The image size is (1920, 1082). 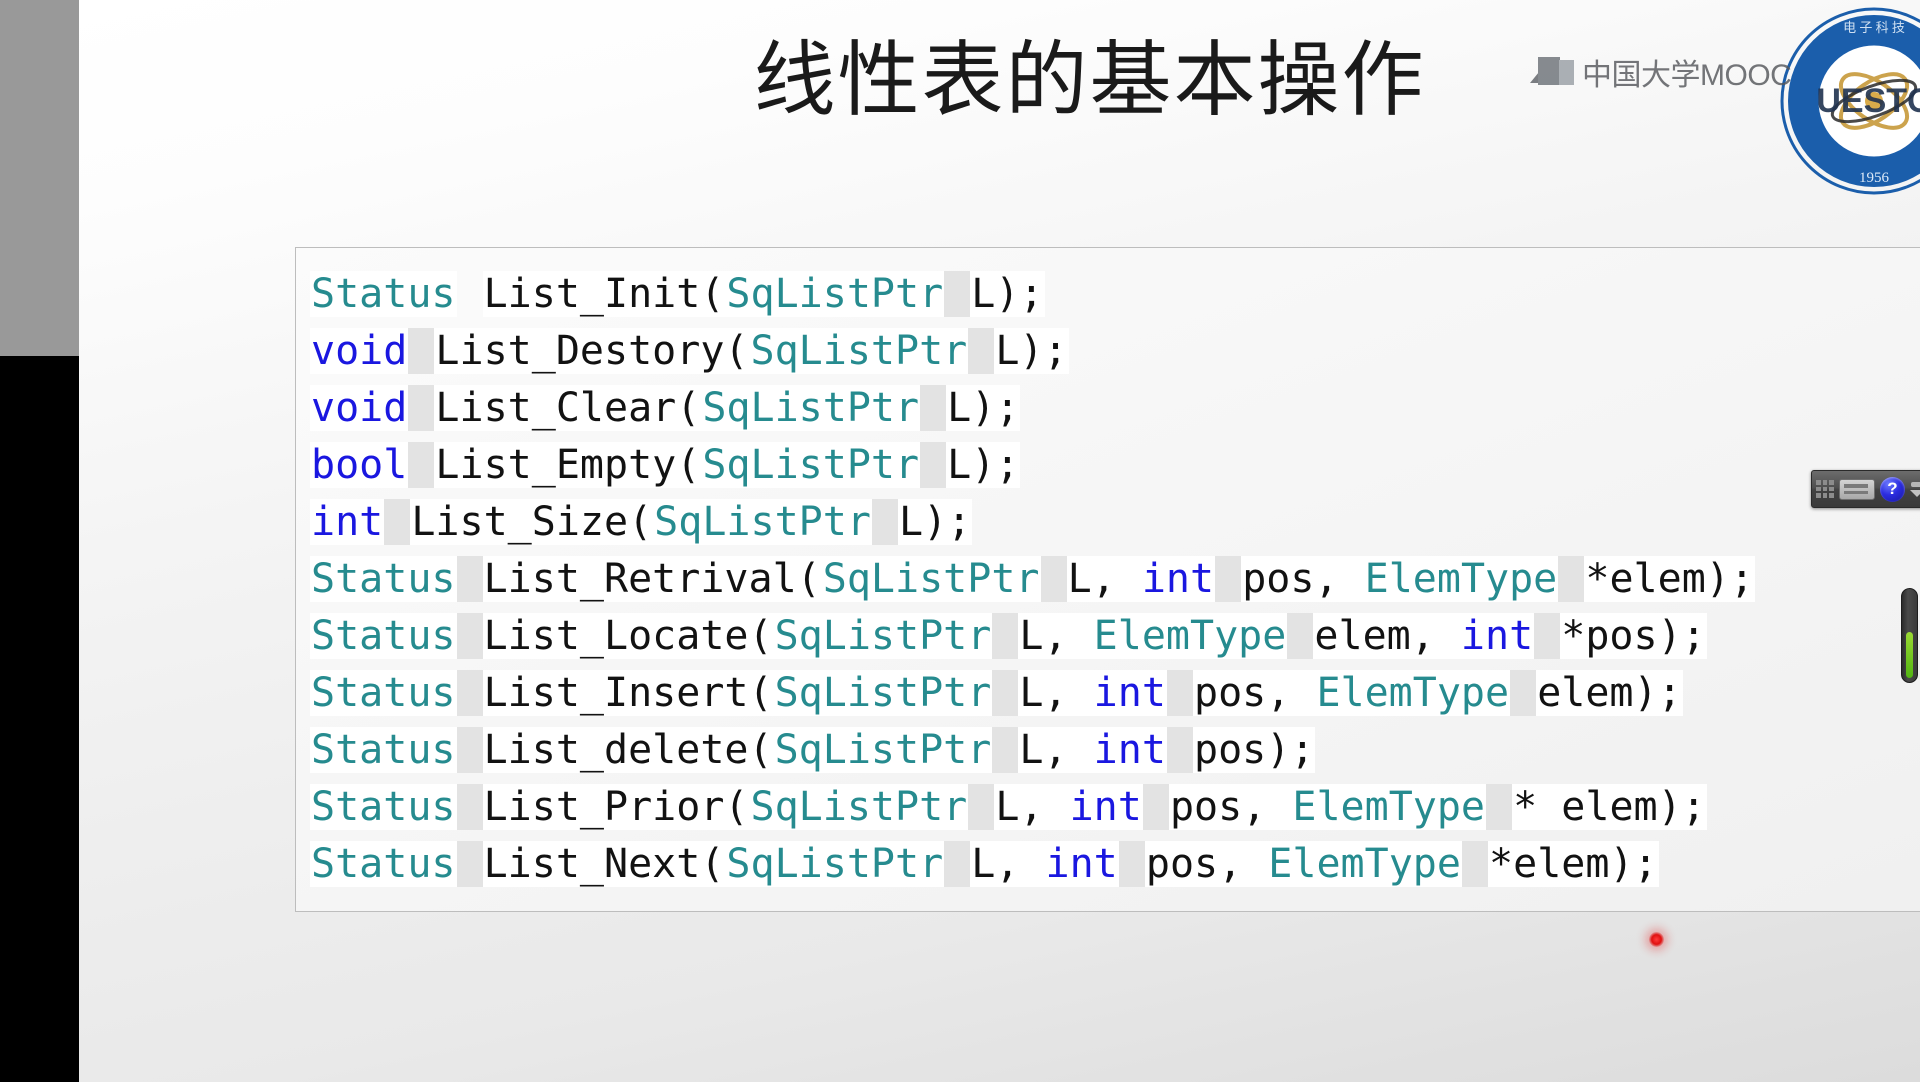 What do you see at coordinates (604, 864) in the screenshot?
I see `code-token: List_Next(` at bounding box center [604, 864].